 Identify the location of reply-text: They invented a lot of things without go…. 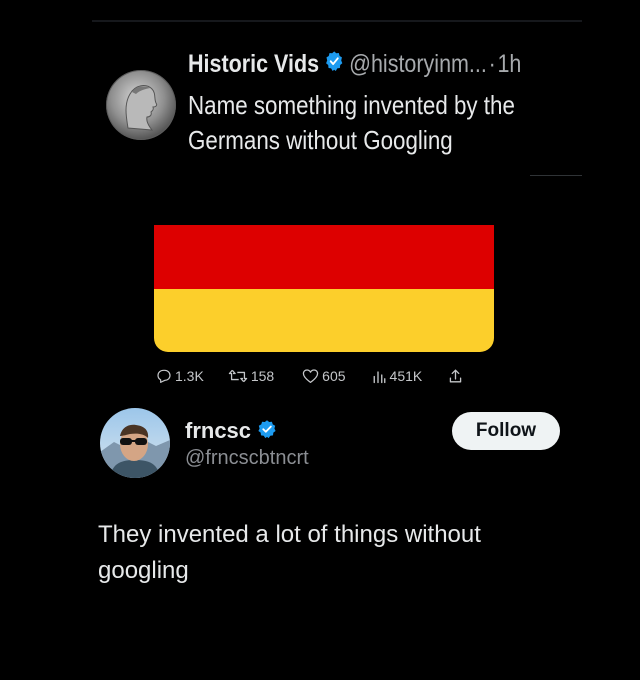
(289, 552).